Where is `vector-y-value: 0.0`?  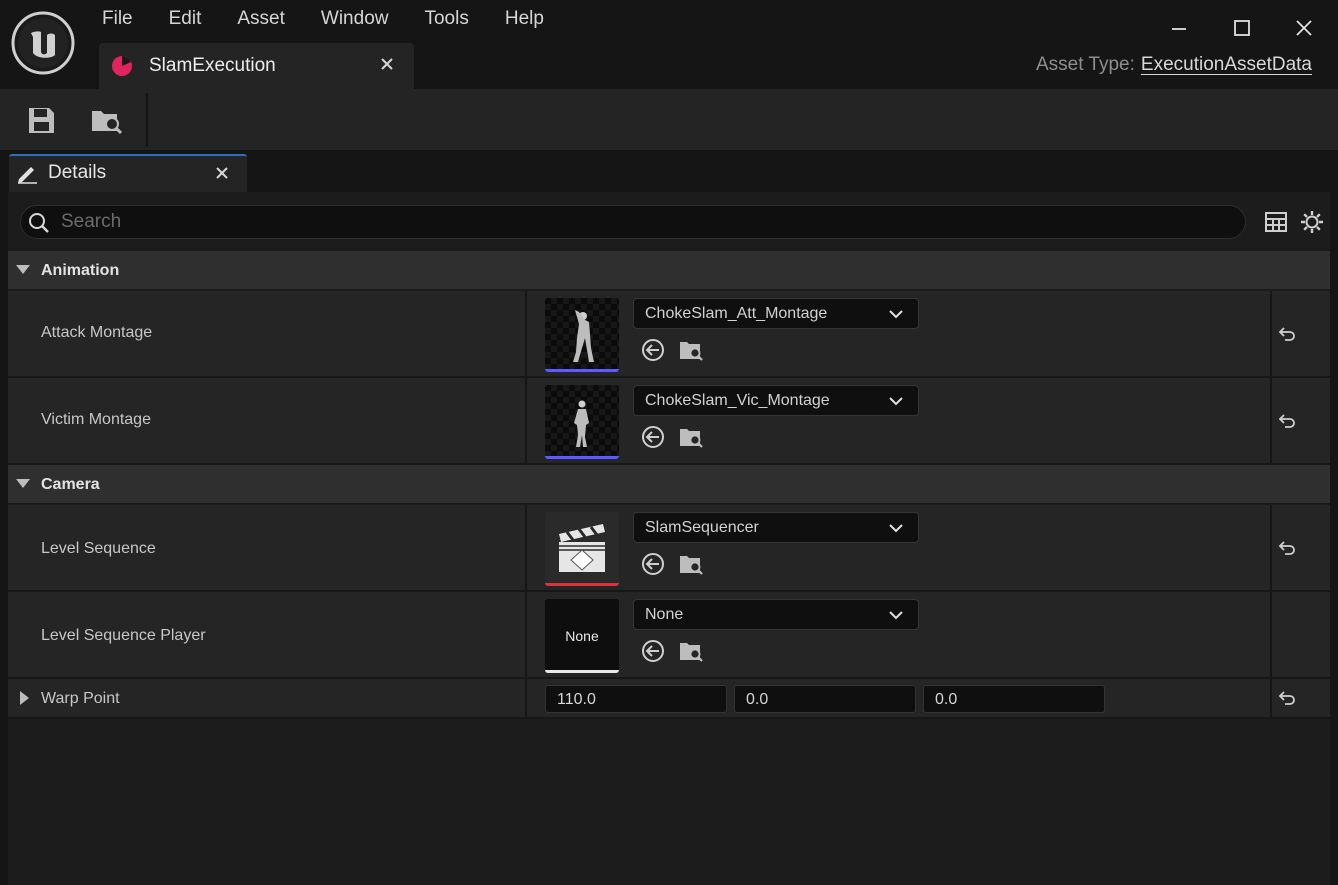
vector-y-value: 0.0 is located at coordinates (757, 699).